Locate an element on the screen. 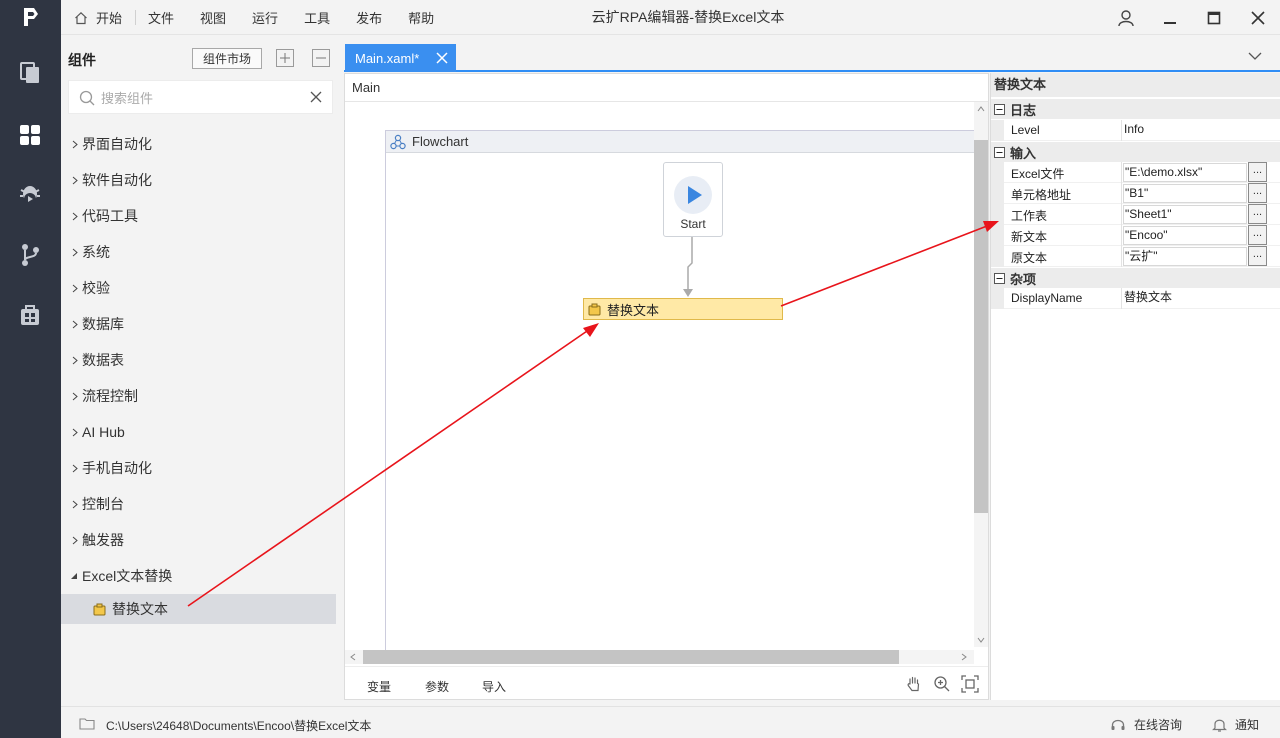 The image size is (1280, 738). display-name-field: 替换文本 is located at coordinates (1185, 298).